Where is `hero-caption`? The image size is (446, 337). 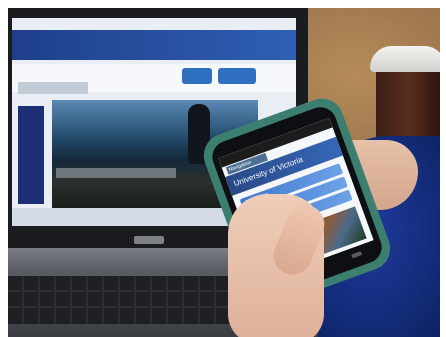 hero-caption is located at coordinates (116, 173).